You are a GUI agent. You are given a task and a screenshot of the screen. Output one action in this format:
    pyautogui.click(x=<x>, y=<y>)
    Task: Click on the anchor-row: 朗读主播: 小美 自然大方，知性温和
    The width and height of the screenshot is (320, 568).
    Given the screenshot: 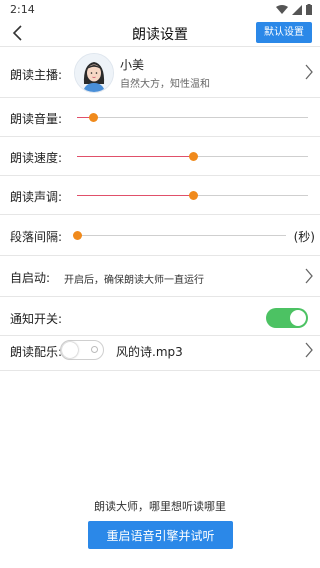 What is the action you would take?
    pyautogui.click(x=160, y=72)
    